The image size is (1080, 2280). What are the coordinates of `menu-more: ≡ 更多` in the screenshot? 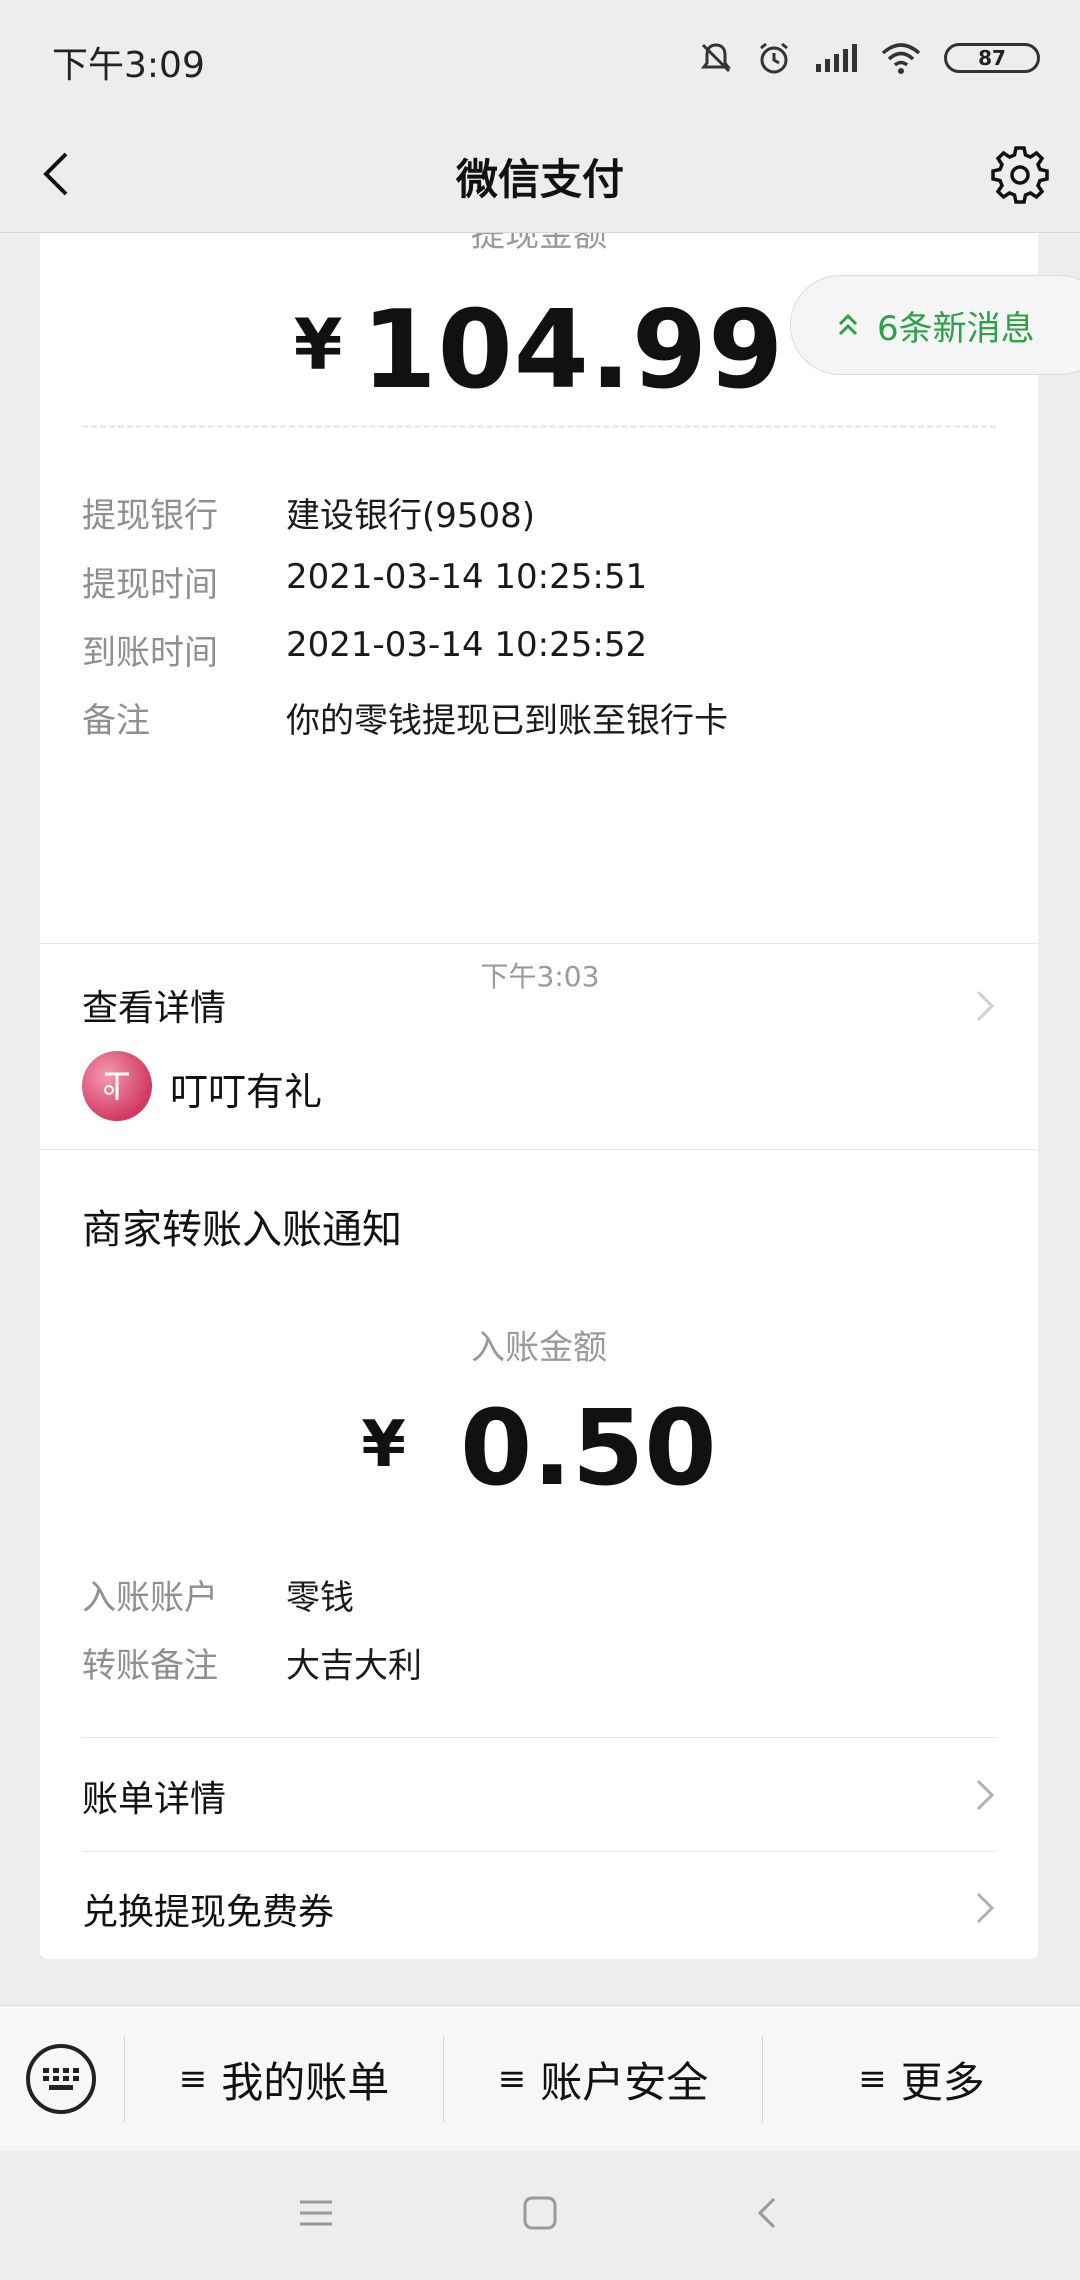 It's located at (921, 2079).